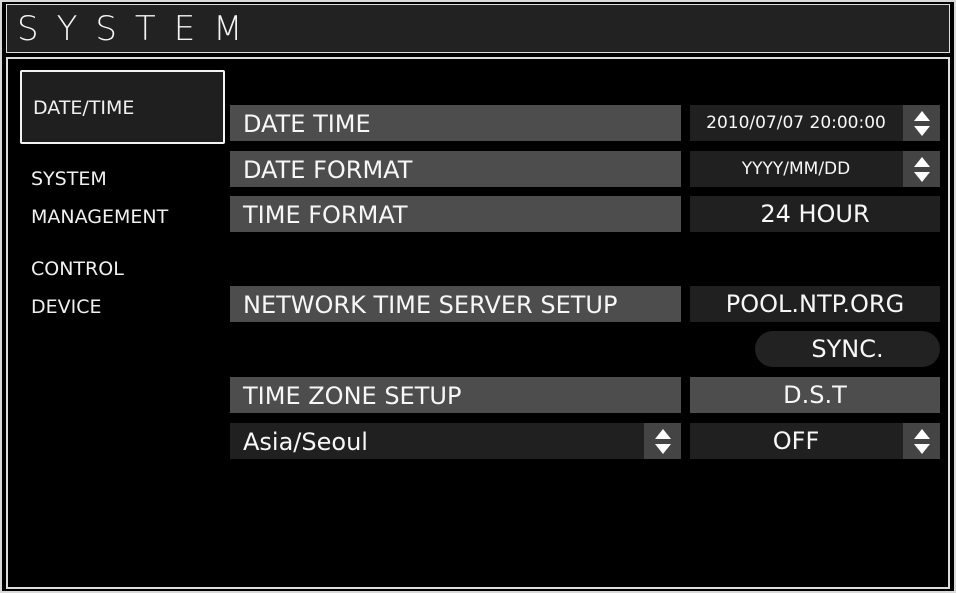 The height and width of the screenshot is (593, 956). What do you see at coordinates (455, 395) in the screenshot?
I see `time-zone-label: TIME ZONE SETUP` at bounding box center [455, 395].